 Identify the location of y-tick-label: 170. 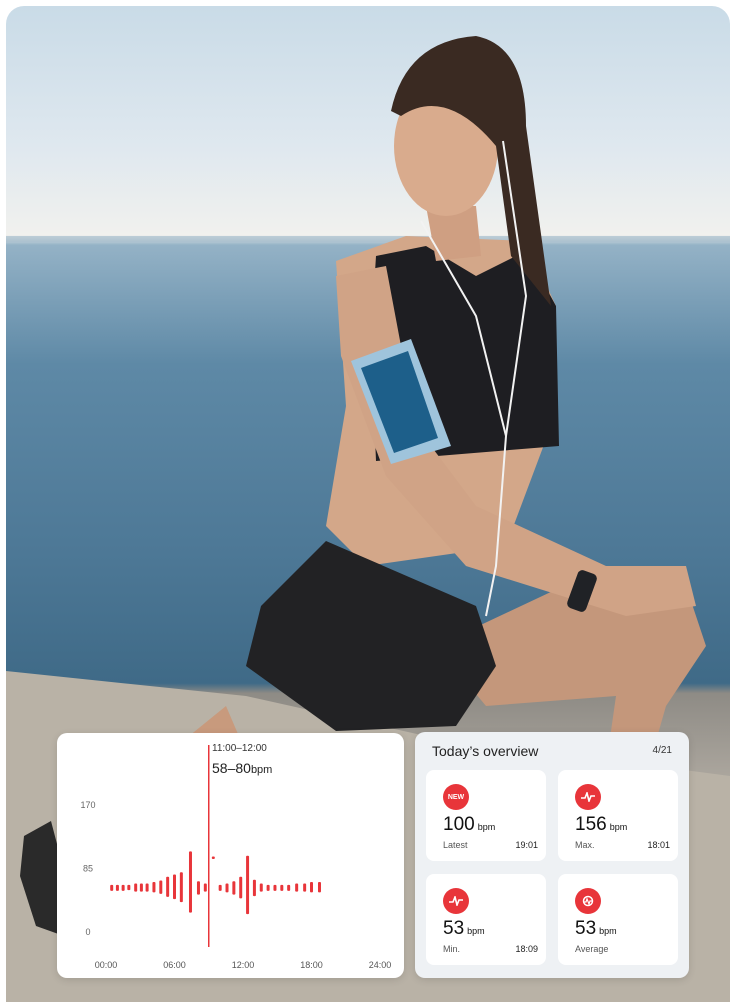
(87, 805).